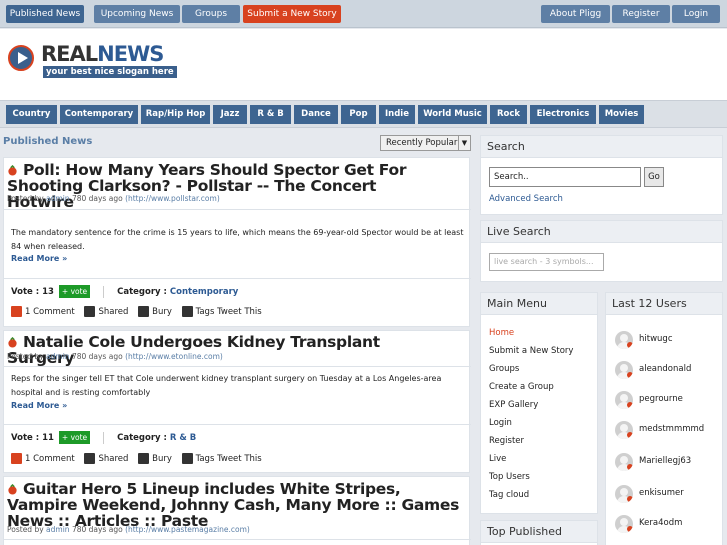 The width and height of the screenshot is (727, 545). I want to click on top-published-title: Top Published, so click(539, 532).